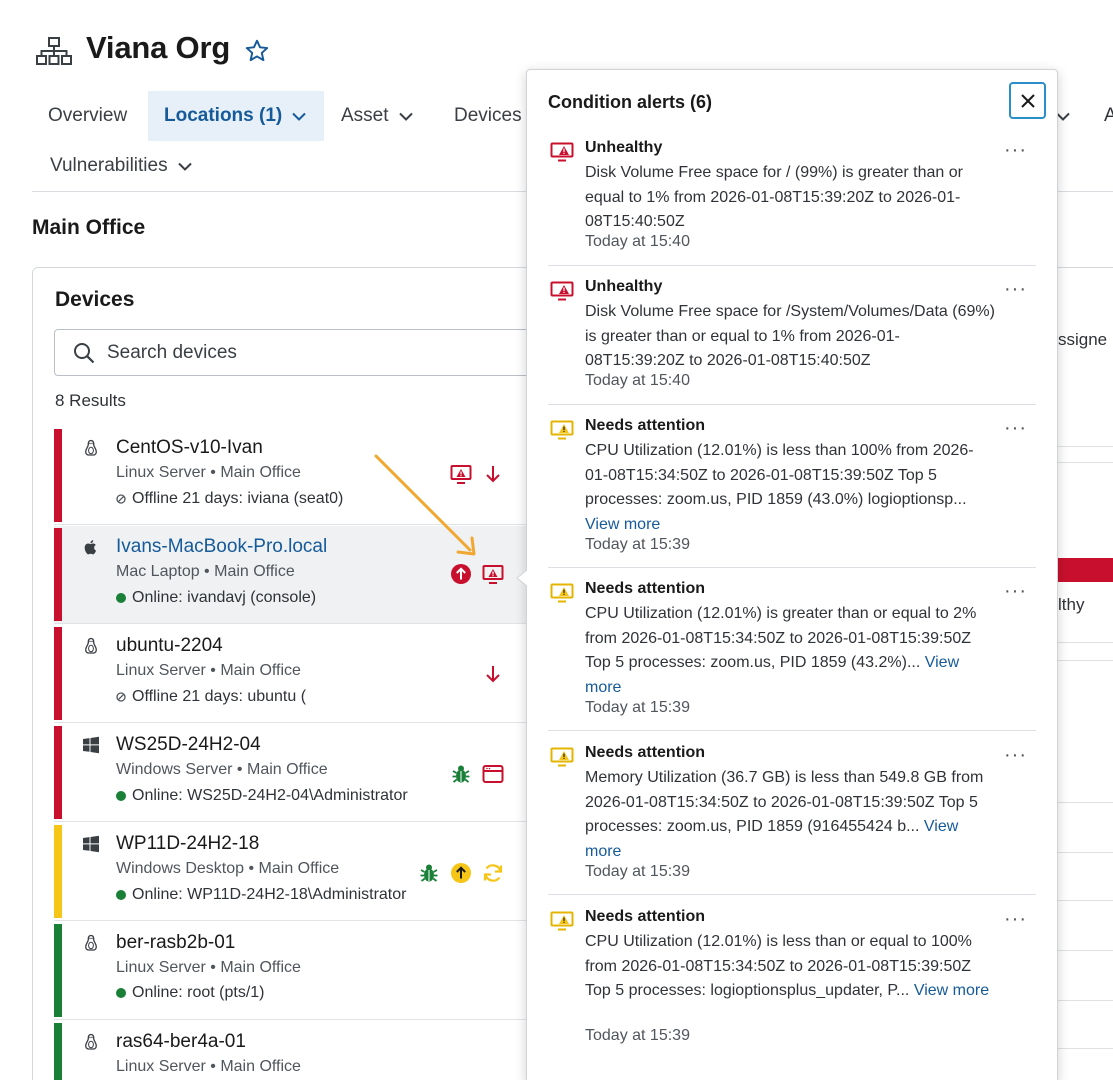  What do you see at coordinates (121, 499) in the screenshot?
I see `offline-icon` at bounding box center [121, 499].